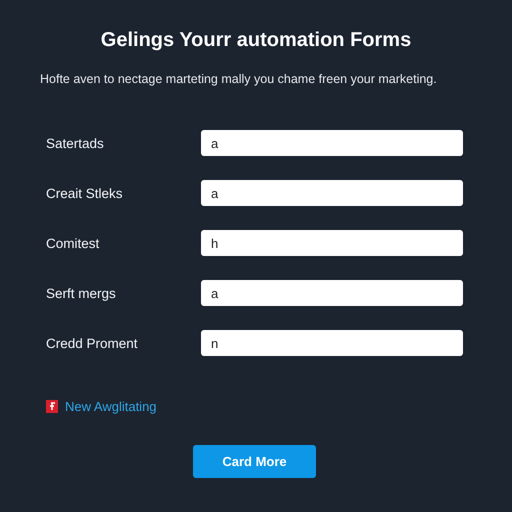 This screenshot has width=512, height=512. I want to click on new-link: New Awglitating, so click(111, 406).